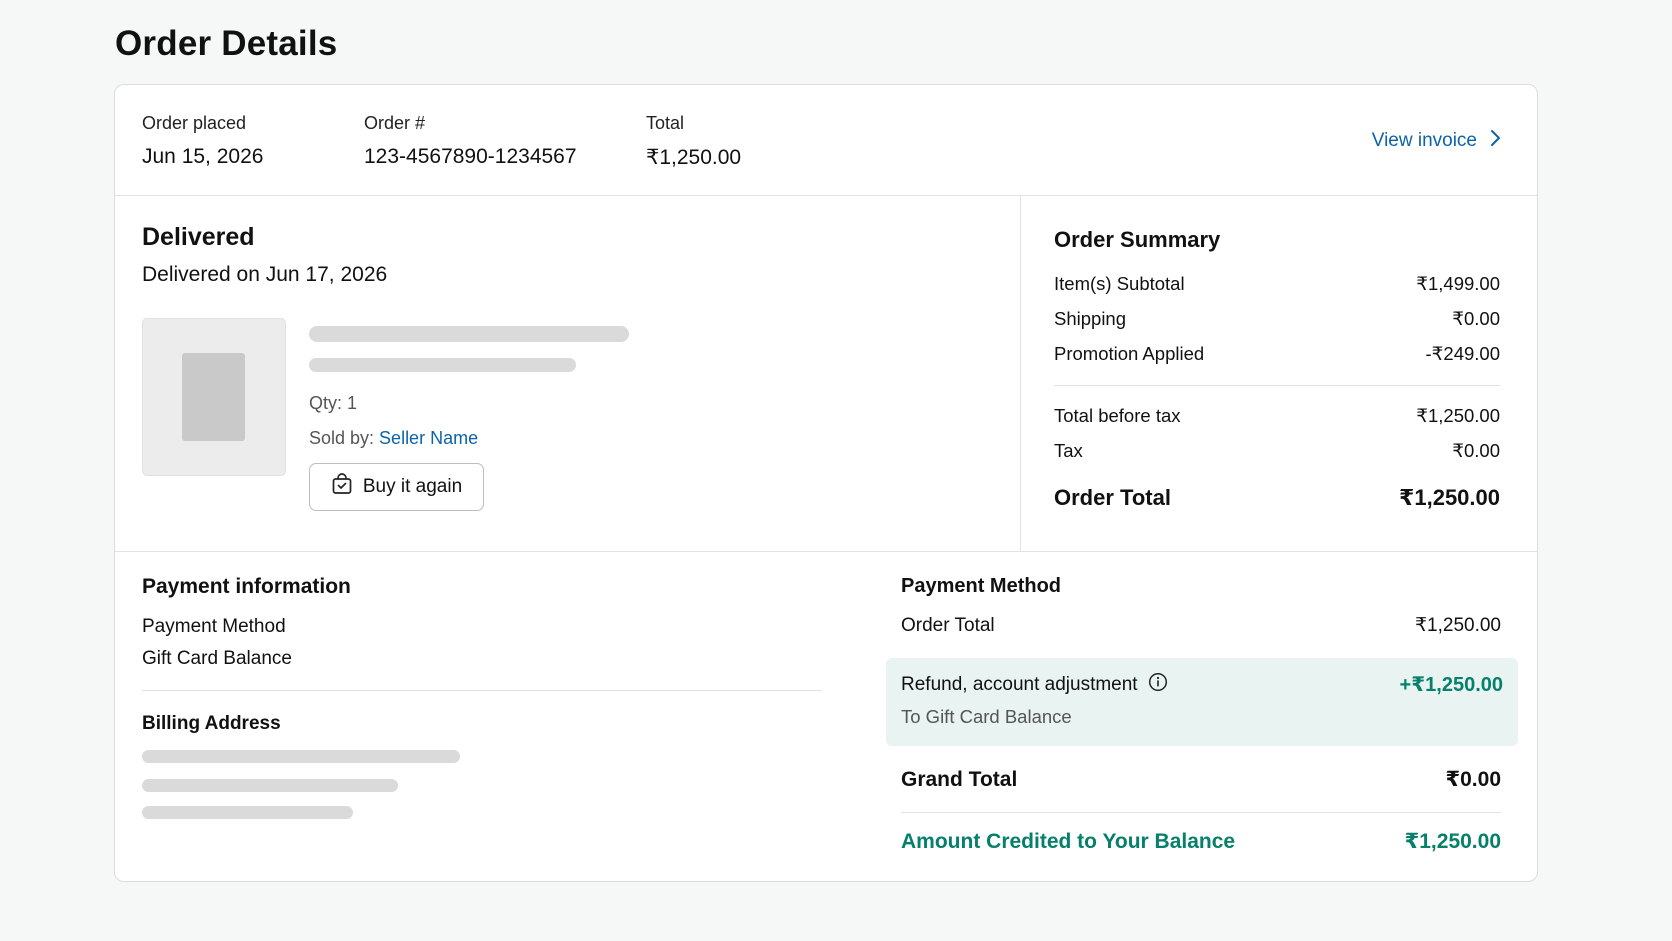 The height and width of the screenshot is (941, 1672). Describe the element at coordinates (482, 690) in the screenshot. I see `payment-divider` at that location.